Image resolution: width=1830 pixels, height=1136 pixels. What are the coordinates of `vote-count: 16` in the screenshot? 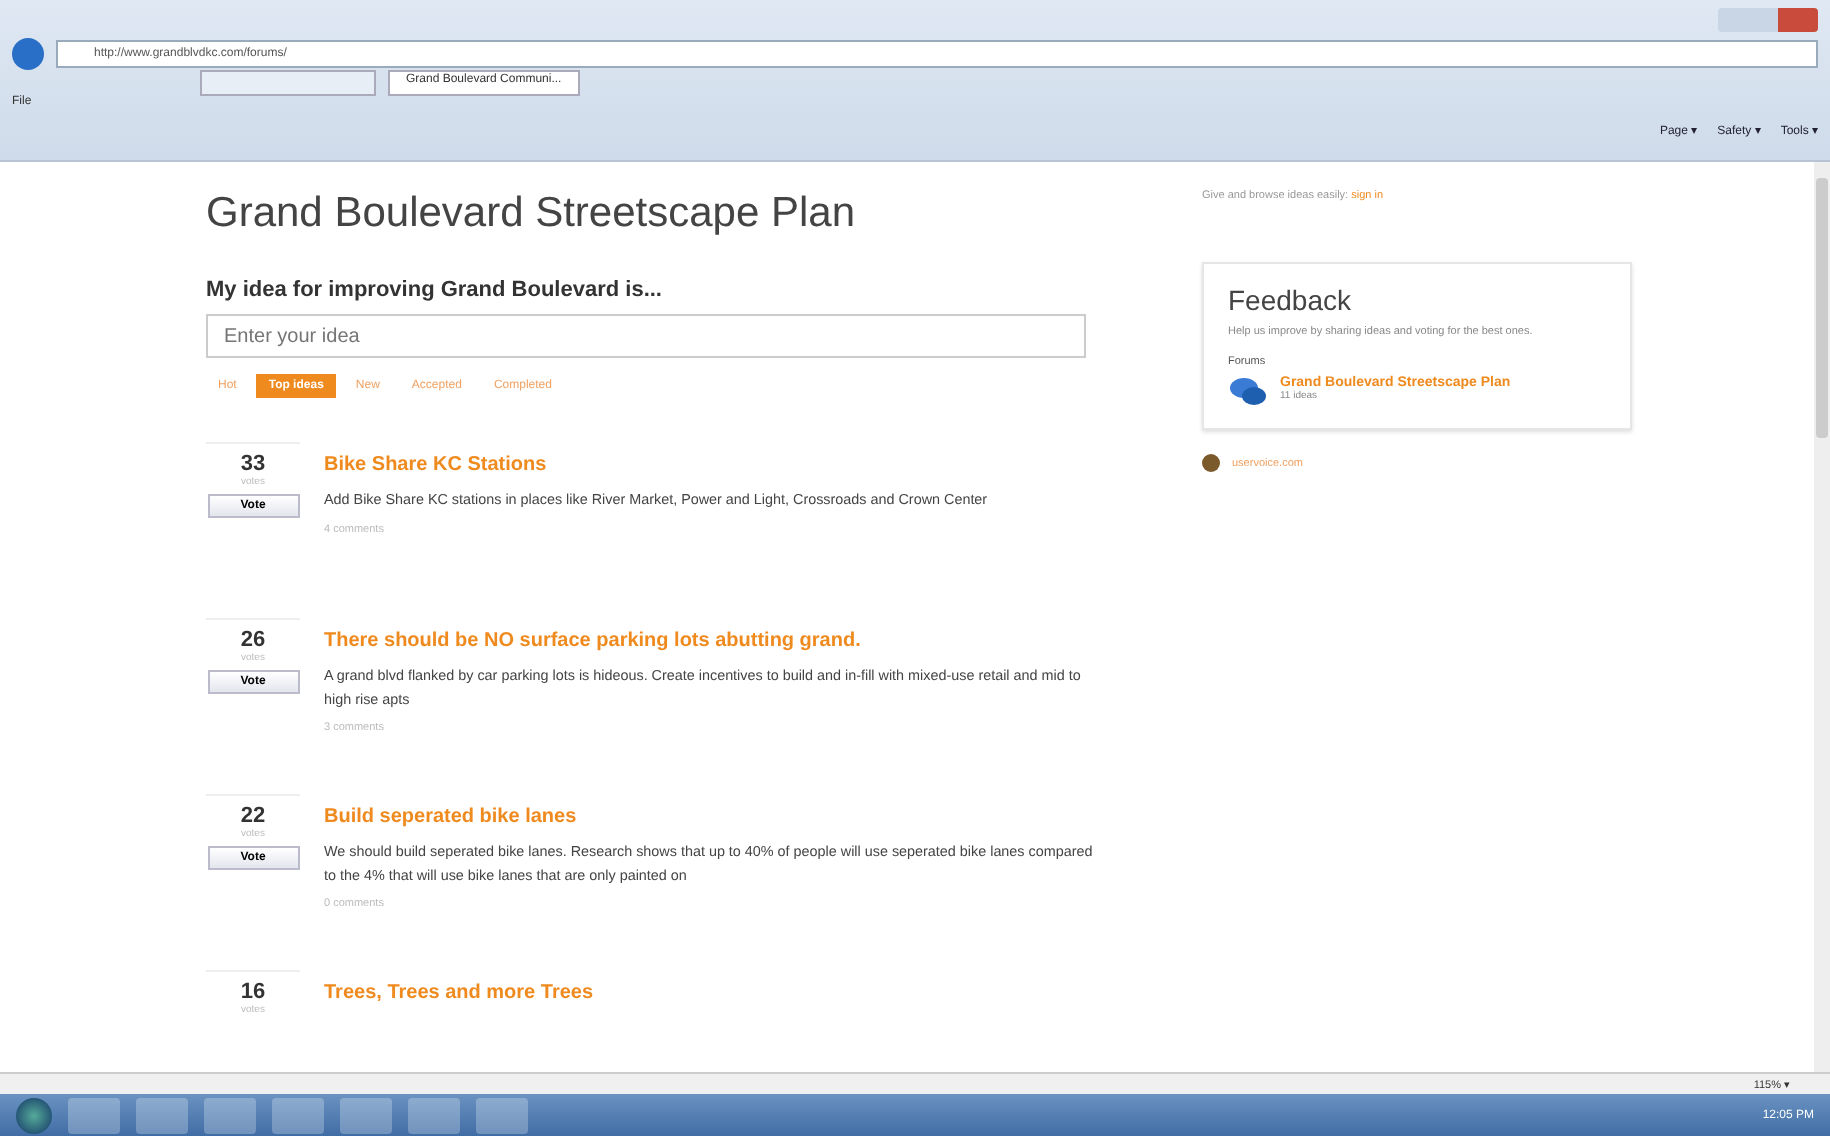 It's located at (253, 992).